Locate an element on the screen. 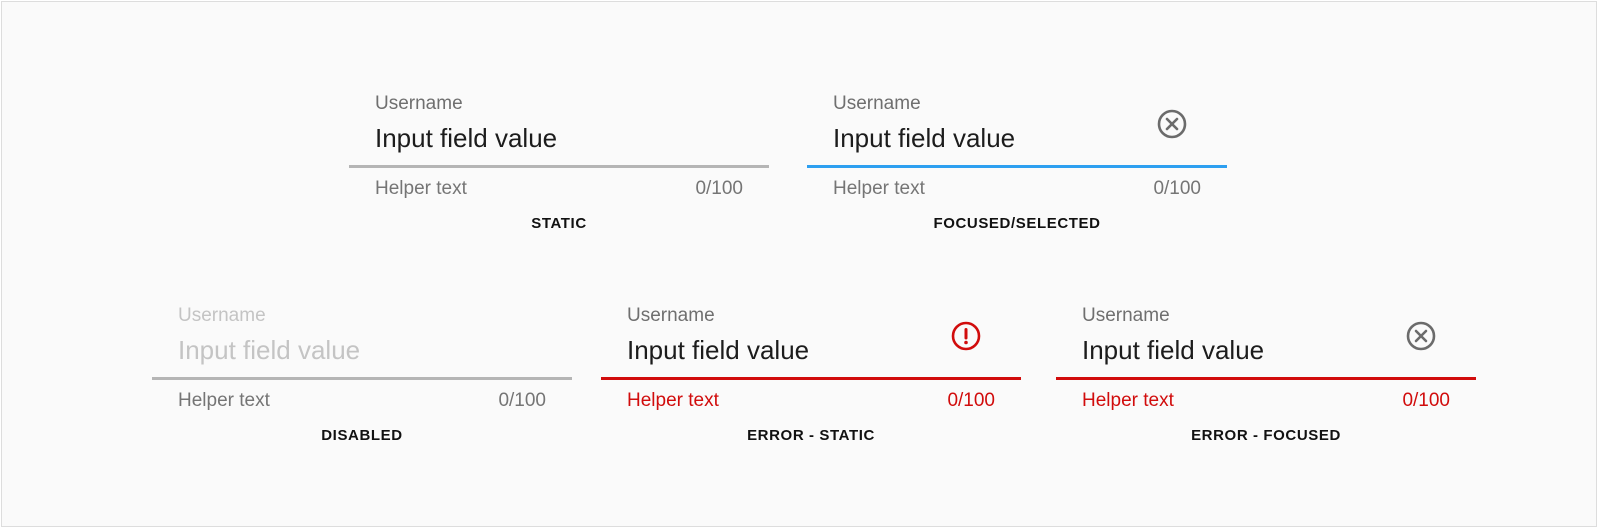  state-caption: DISABLED is located at coordinates (362, 435).